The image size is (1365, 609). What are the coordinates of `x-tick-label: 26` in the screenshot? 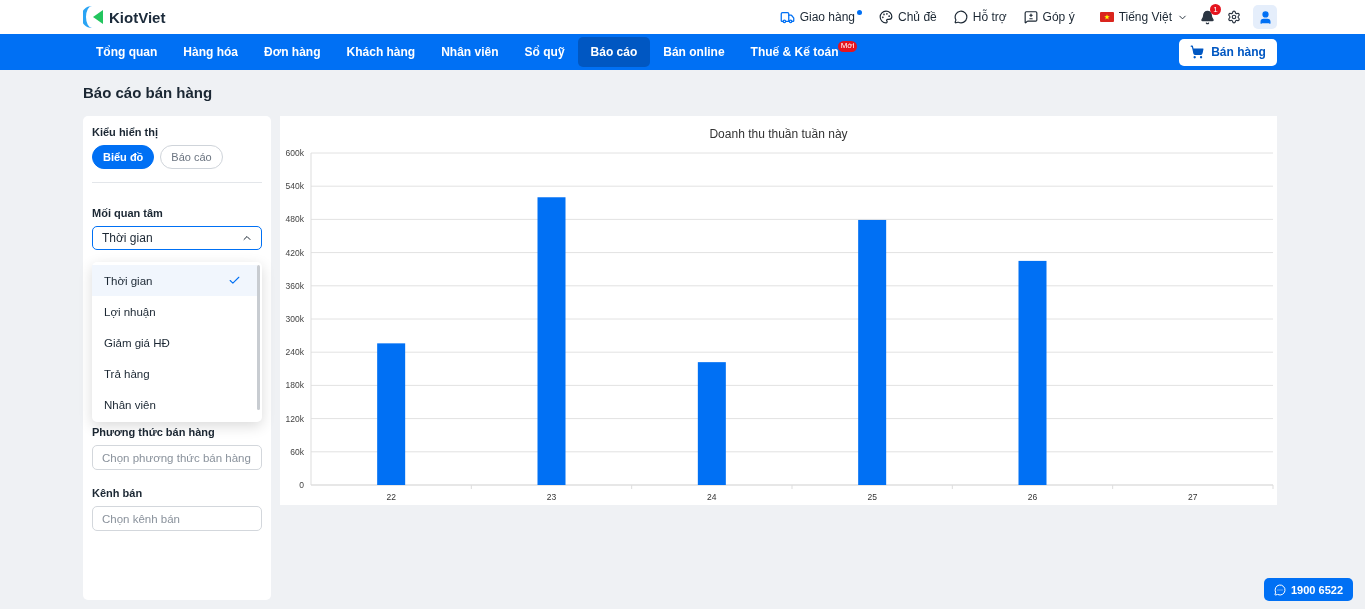 It's located at (1032, 497).